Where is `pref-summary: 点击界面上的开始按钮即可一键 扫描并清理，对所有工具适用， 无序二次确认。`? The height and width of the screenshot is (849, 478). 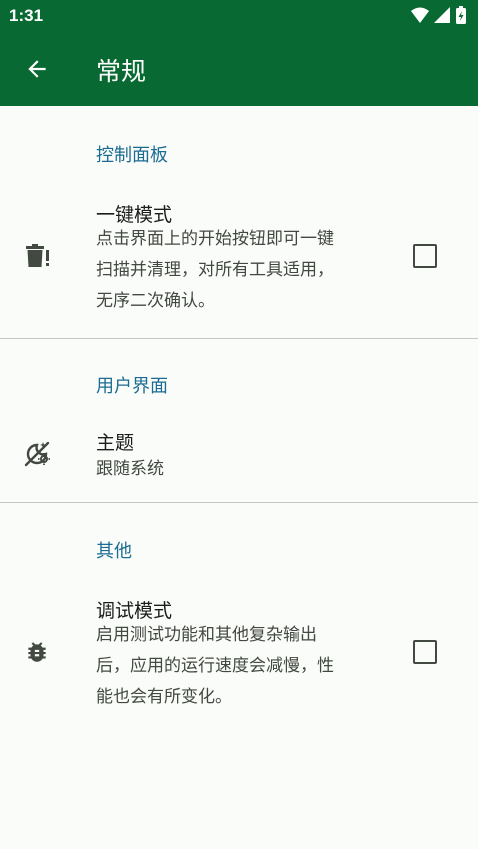
pref-summary: 点击界面上的开始按钮即可一键 扫描并清理，对所有工具适用， 无序二次确认。 is located at coordinates (231, 270).